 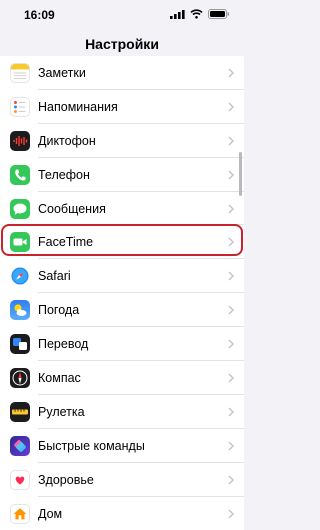 What do you see at coordinates (59, 377) in the screenshot?
I see `settings-row-label: Компас` at bounding box center [59, 377].